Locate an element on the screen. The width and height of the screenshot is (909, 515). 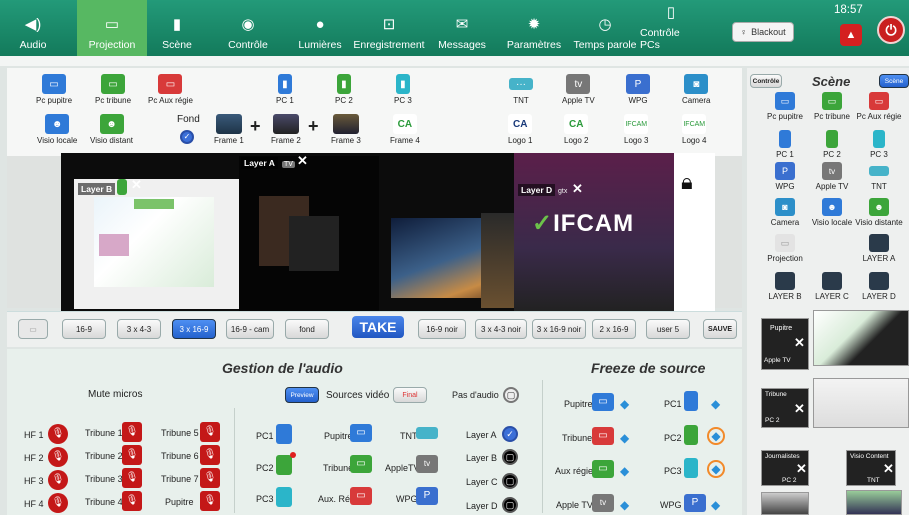
frame-4: CA Frame 4 is located at coordinates (405, 129).